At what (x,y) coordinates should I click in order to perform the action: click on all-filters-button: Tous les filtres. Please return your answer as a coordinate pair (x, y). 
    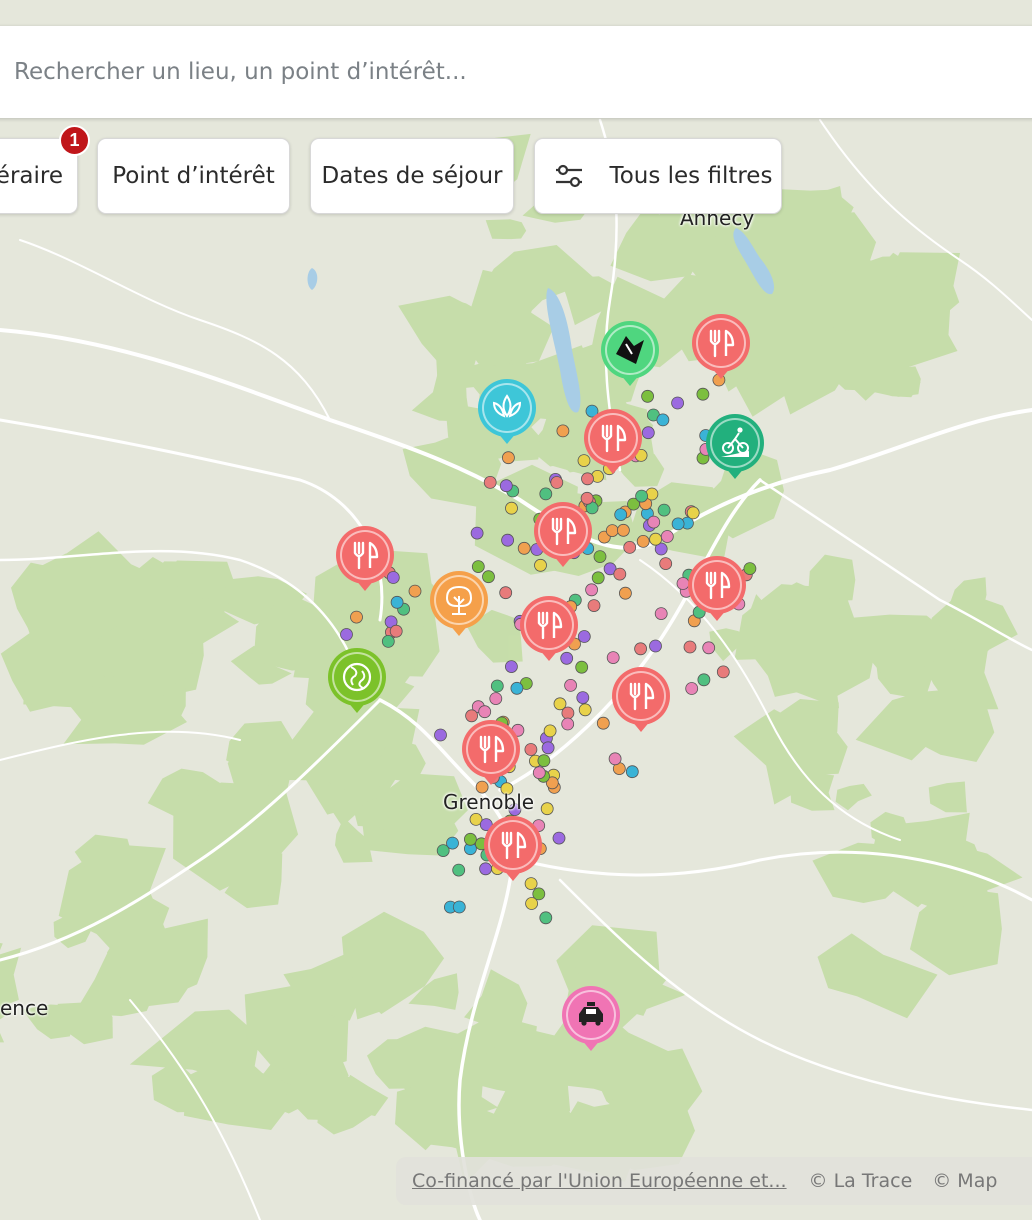
    Looking at the image, I should click on (658, 176).